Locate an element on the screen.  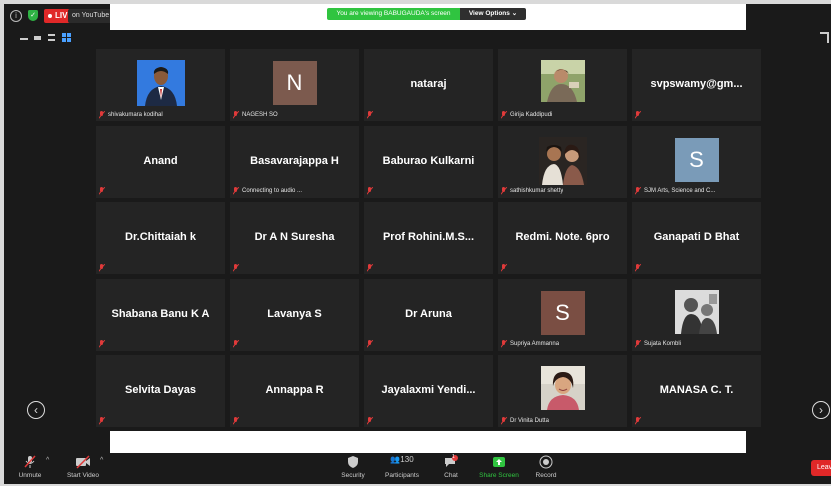
next-page-button: › is located at coordinates (821, 410).